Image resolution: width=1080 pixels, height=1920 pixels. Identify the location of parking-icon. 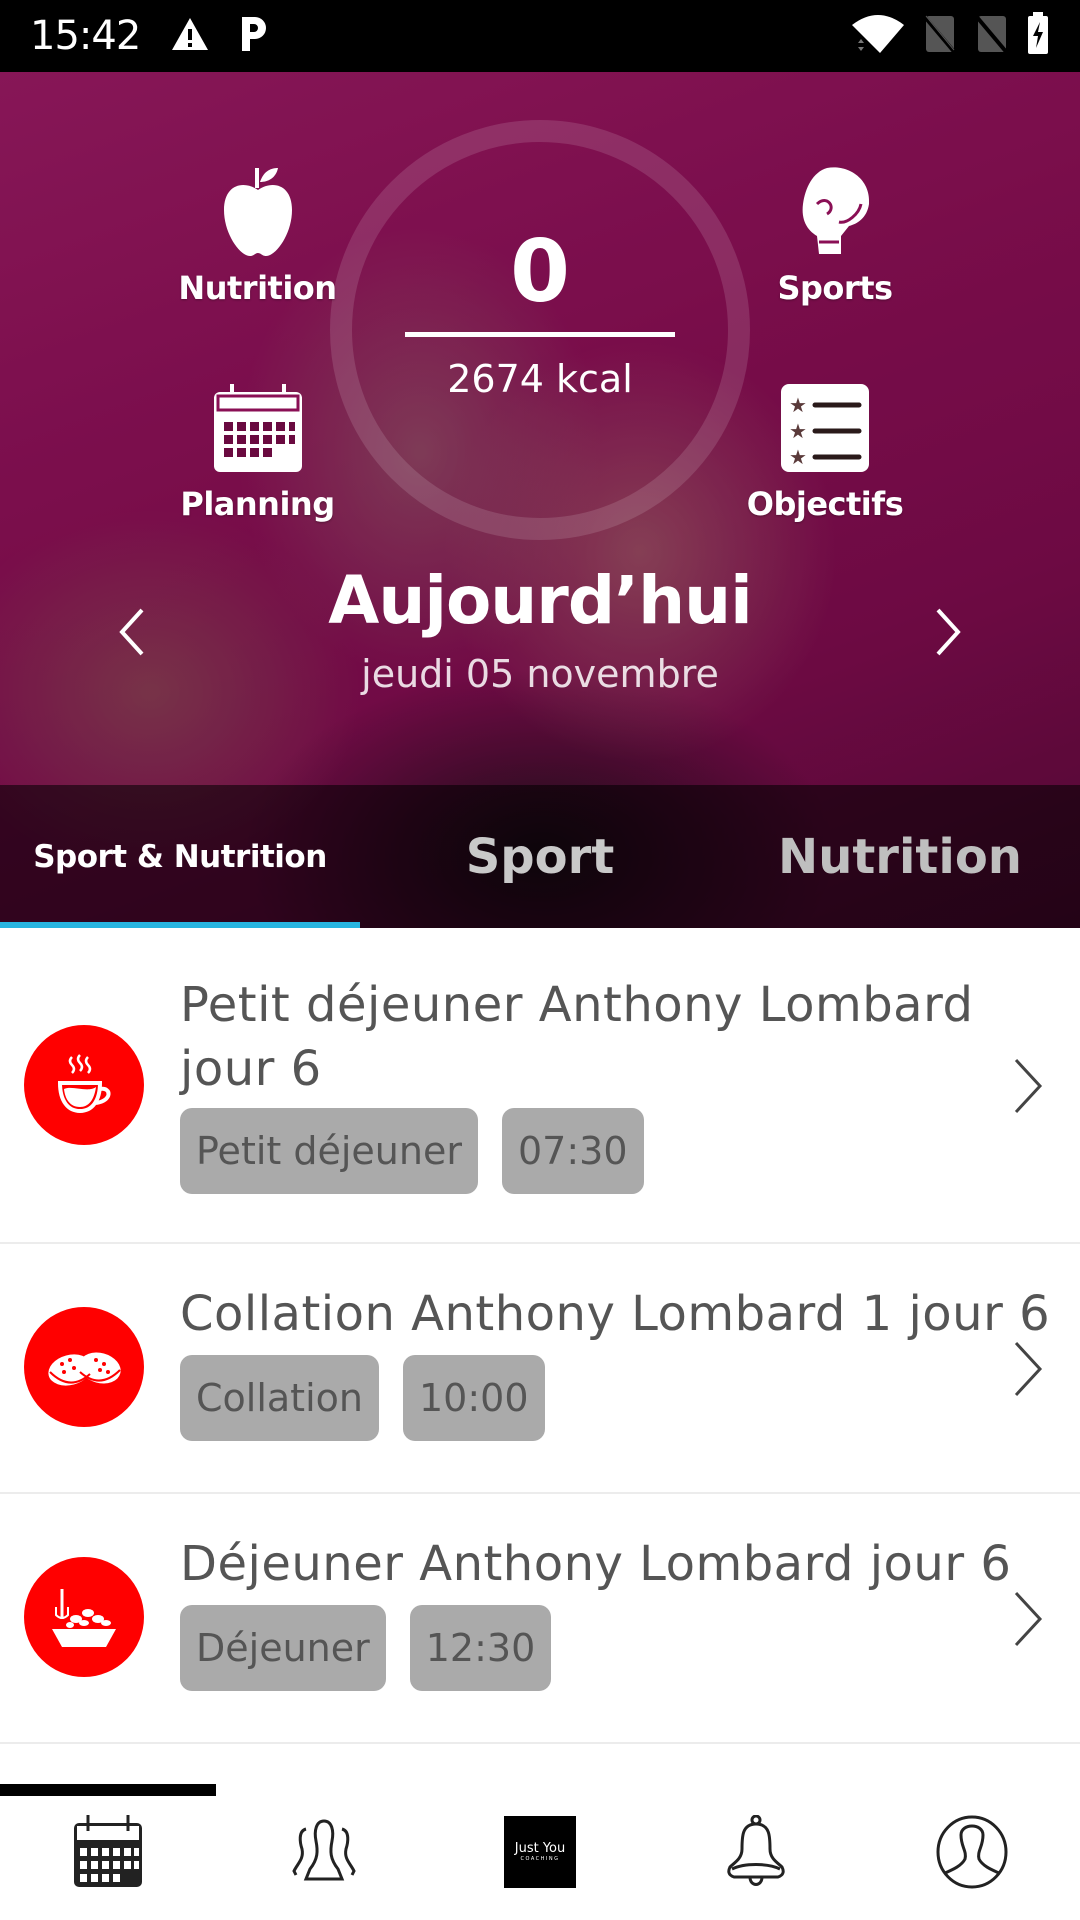
(253, 36).